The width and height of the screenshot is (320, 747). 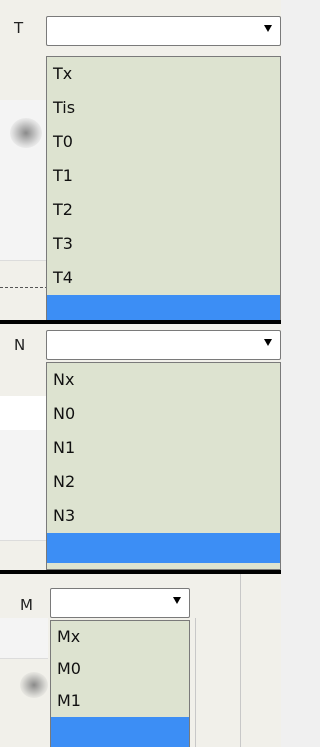 I want to click on m-option: M1, so click(x=120, y=701).